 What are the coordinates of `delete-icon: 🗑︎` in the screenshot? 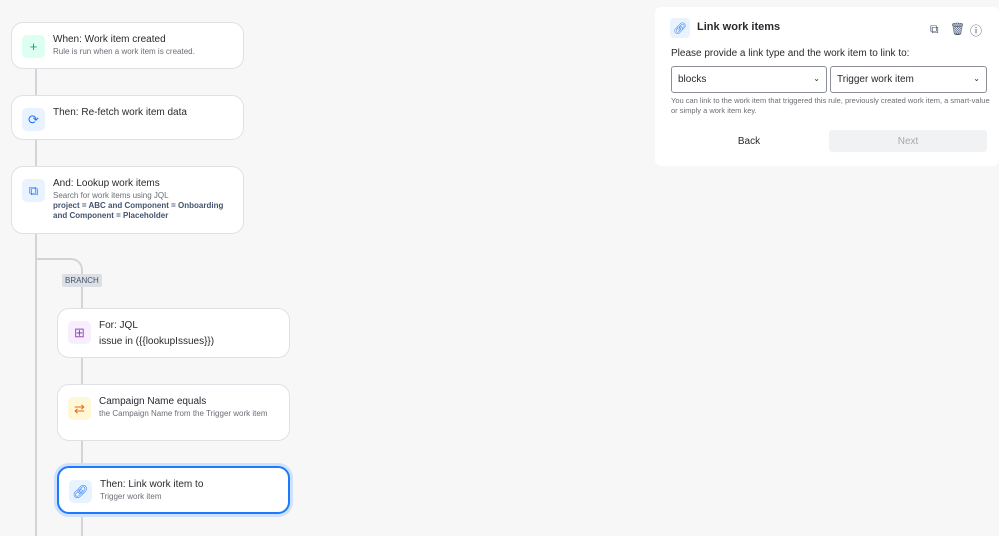 It's located at (957, 29).